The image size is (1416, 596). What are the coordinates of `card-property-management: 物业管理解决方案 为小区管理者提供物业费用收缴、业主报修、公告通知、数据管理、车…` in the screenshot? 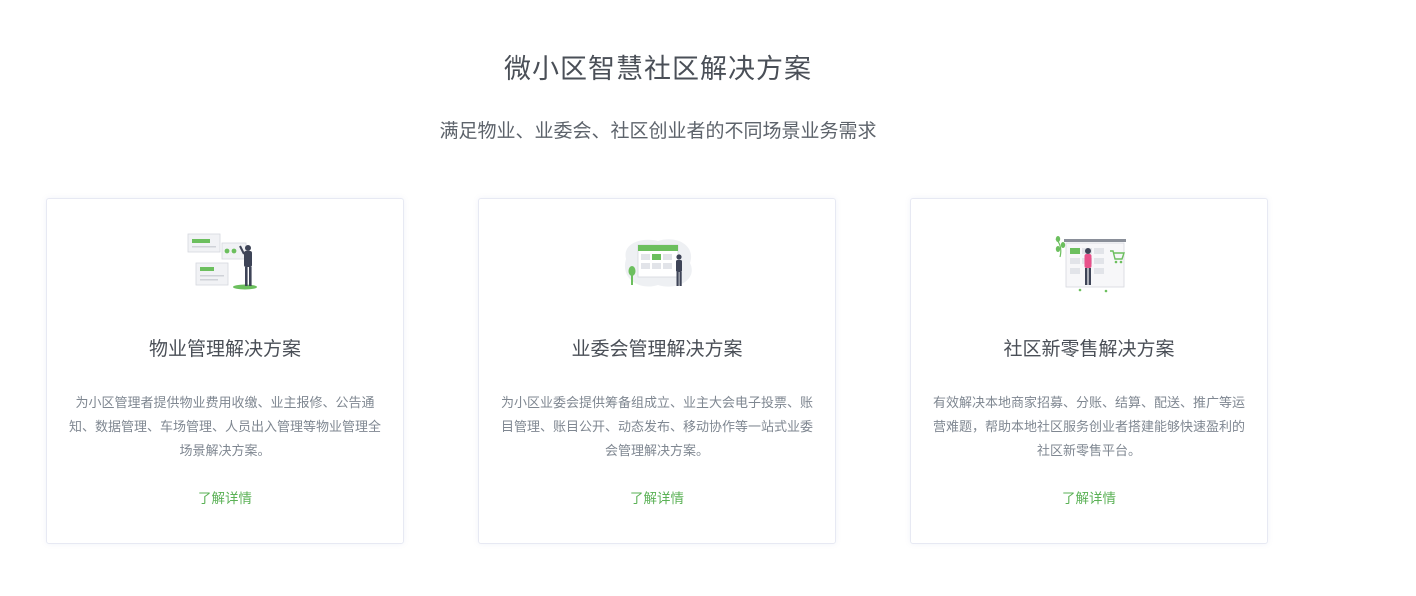 It's located at (225, 371).